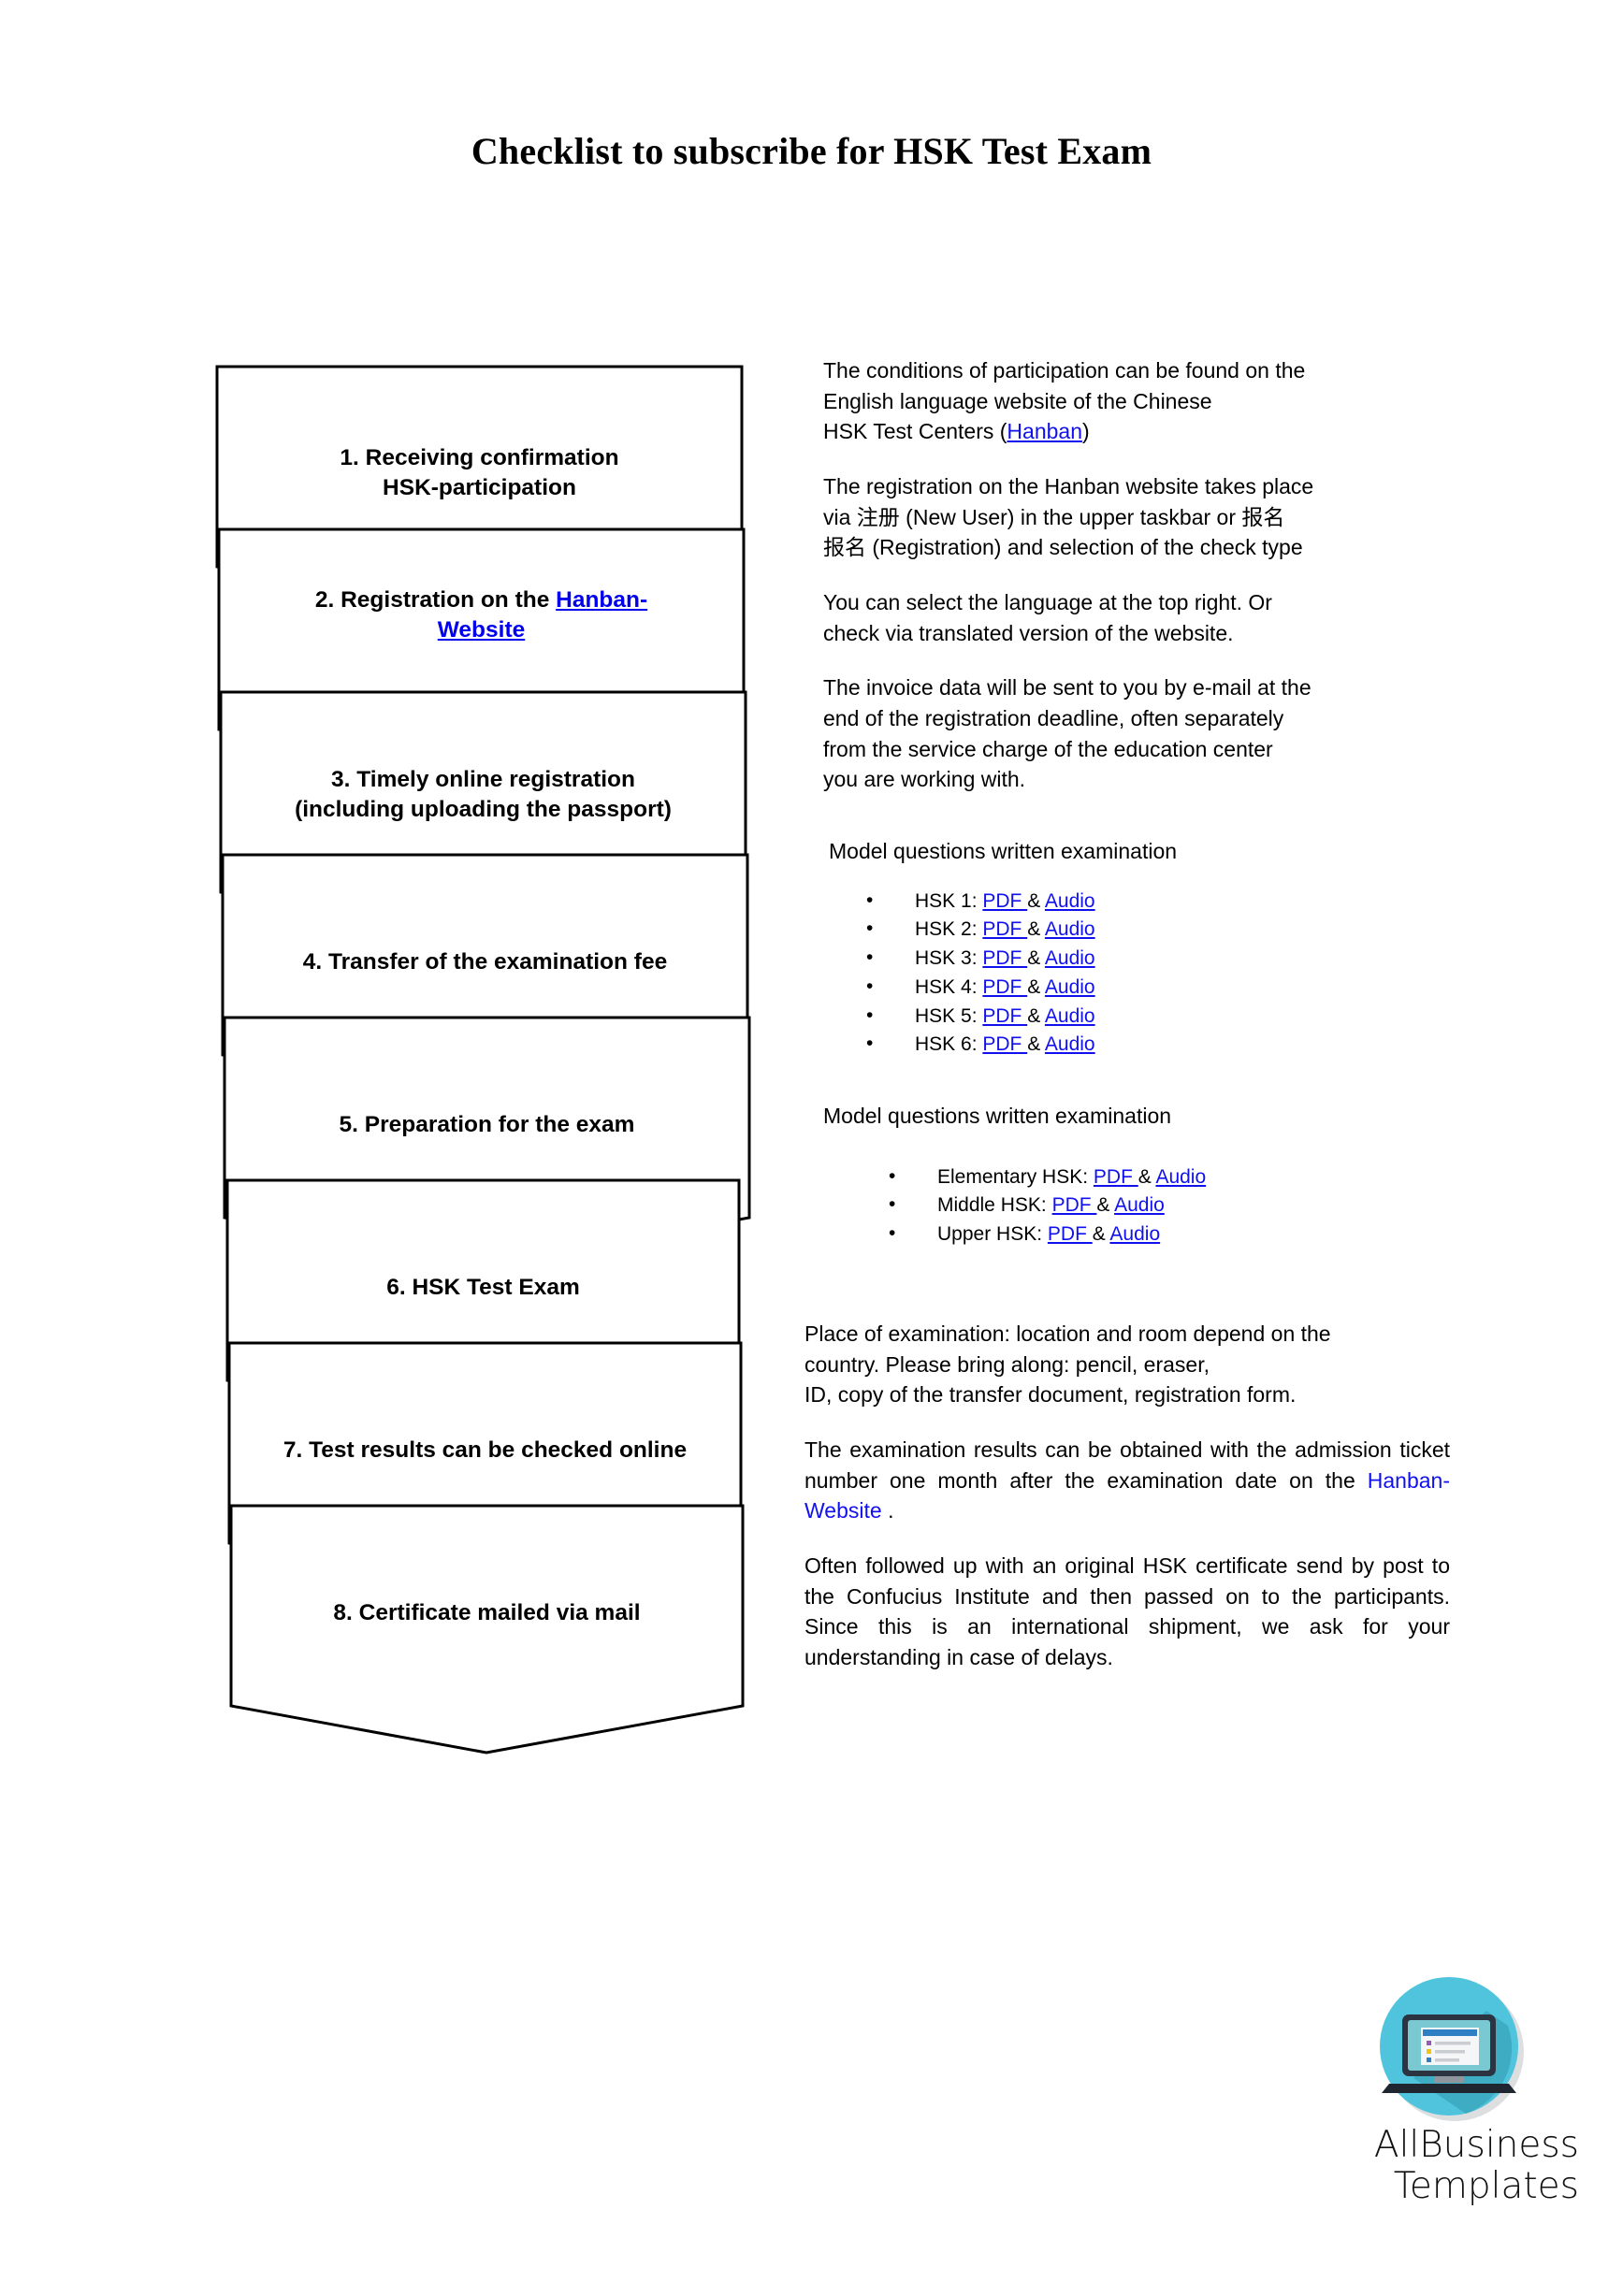  What do you see at coordinates (997, 1116) in the screenshot?
I see `model-questions-heading-2: Model questions written examination` at bounding box center [997, 1116].